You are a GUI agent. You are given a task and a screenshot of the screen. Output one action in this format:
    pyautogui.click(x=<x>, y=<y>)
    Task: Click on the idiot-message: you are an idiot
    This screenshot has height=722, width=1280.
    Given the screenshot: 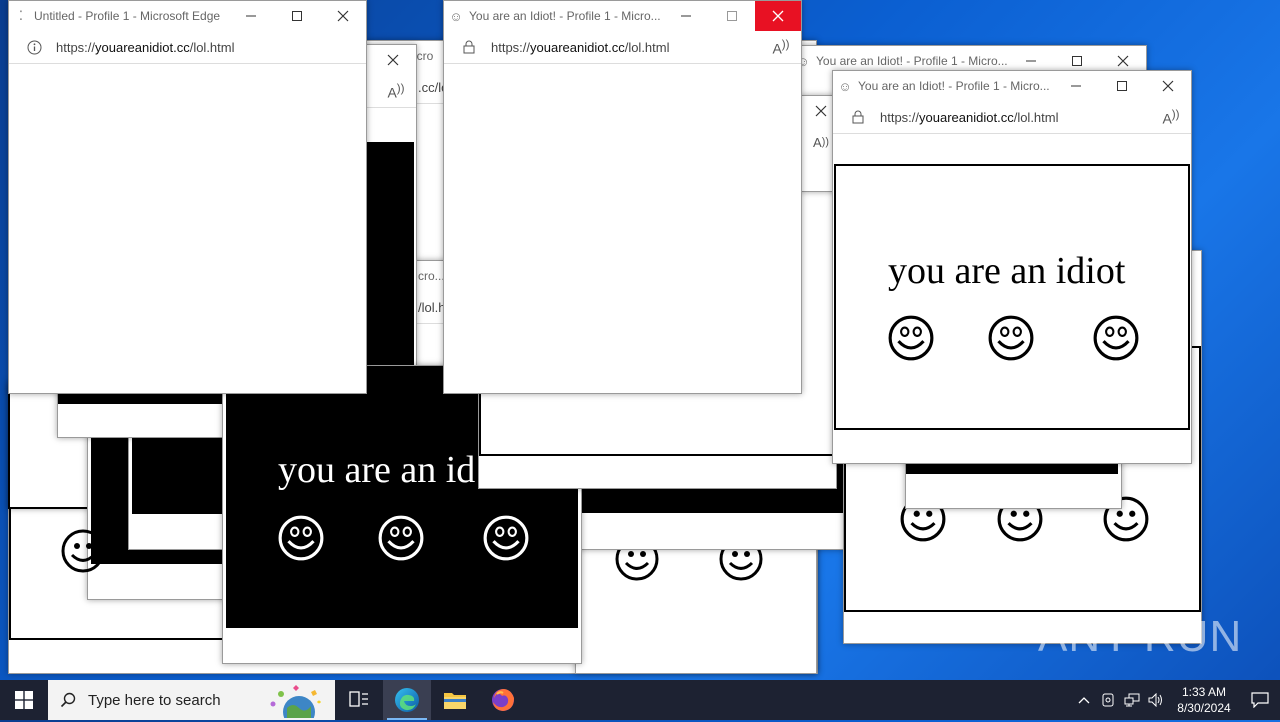 What is the action you would take?
    pyautogui.click(x=1007, y=271)
    